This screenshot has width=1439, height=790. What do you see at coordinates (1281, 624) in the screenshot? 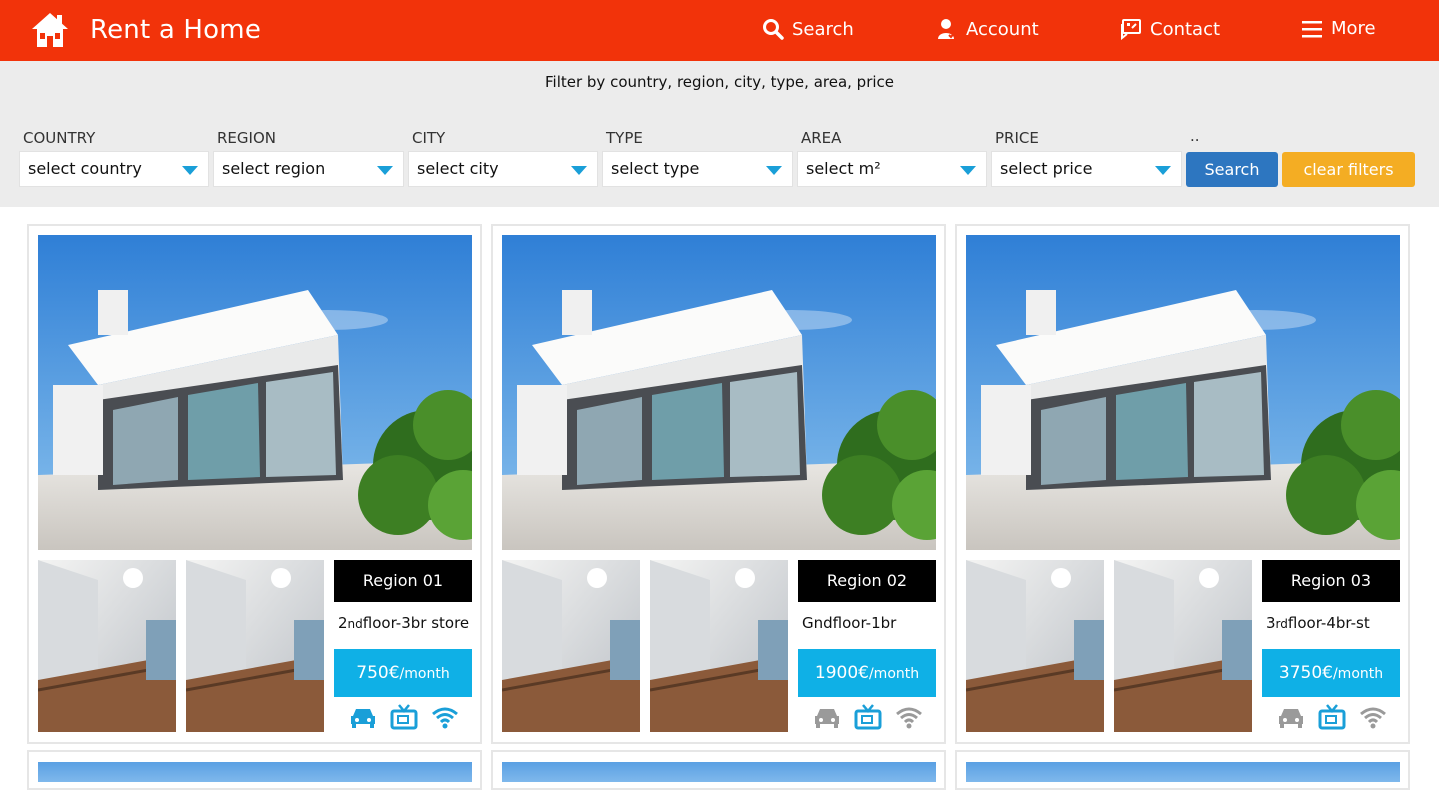
I see `listing-desc-suffix: rd` at bounding box center [1281, 624].